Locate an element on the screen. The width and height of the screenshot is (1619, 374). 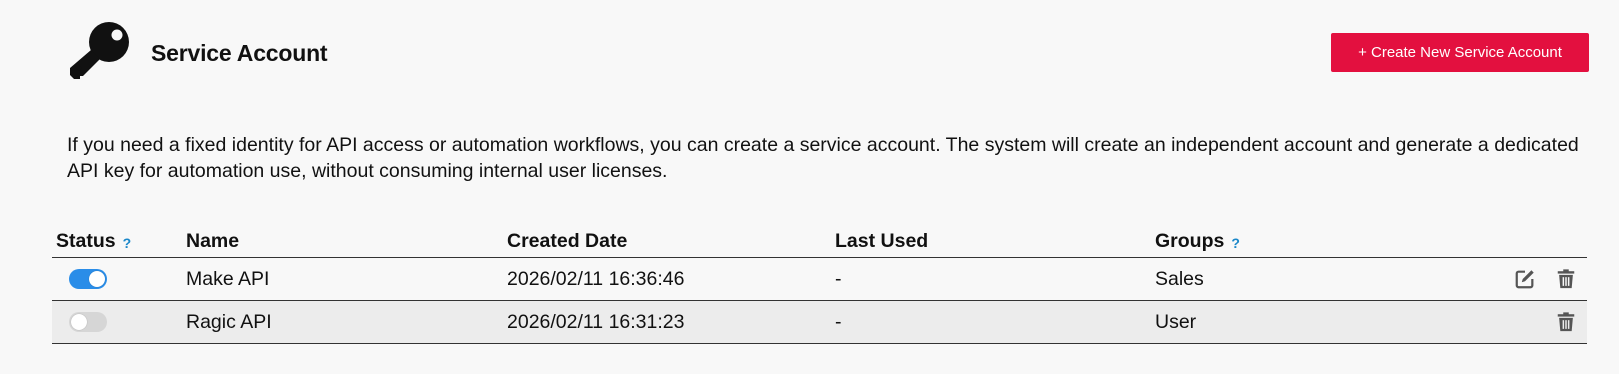
row-created-date: 2026/02/11 16:31:23 is located at coordinates (596, 321).